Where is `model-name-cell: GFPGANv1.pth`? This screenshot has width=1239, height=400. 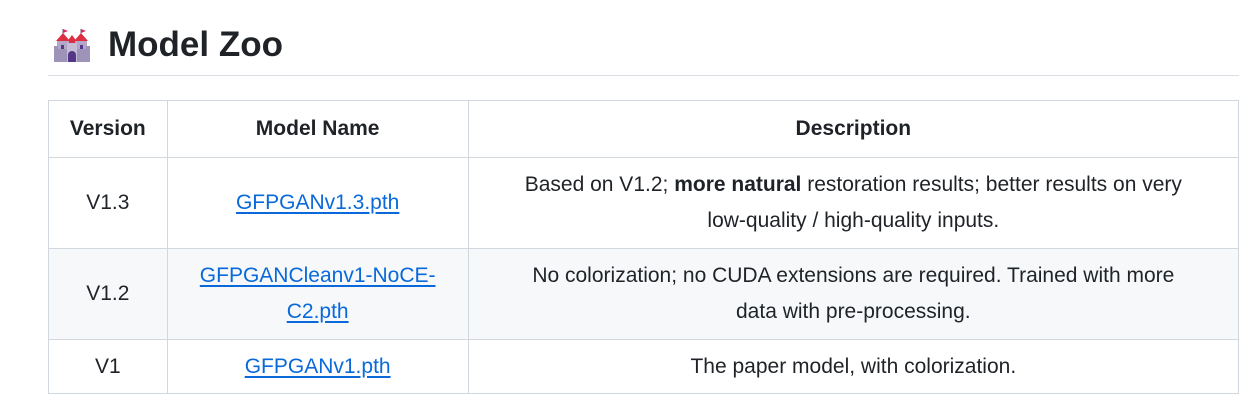
model-name-cell: GFPGANv1.pth is located at coordinates (317, 366).